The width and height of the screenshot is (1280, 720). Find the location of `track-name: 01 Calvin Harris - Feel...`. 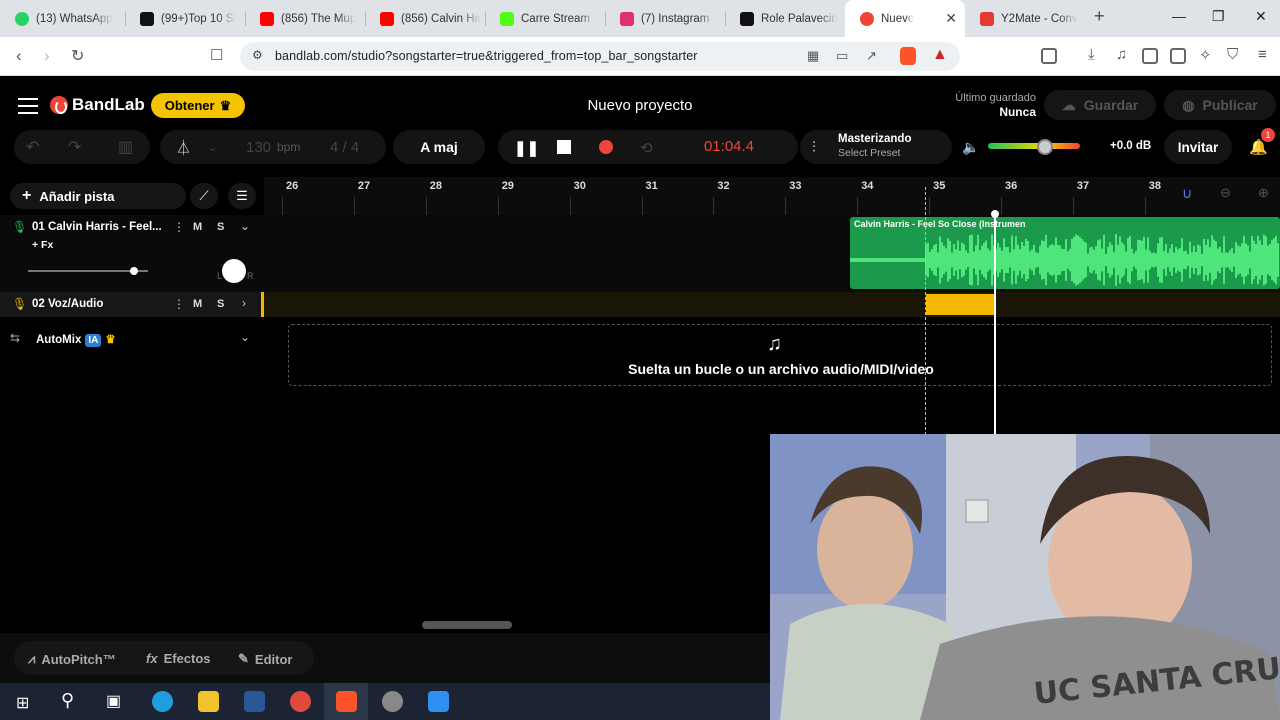

track-name: 01 Calvin Harris - Feel... is located at coordinates (97, 227).